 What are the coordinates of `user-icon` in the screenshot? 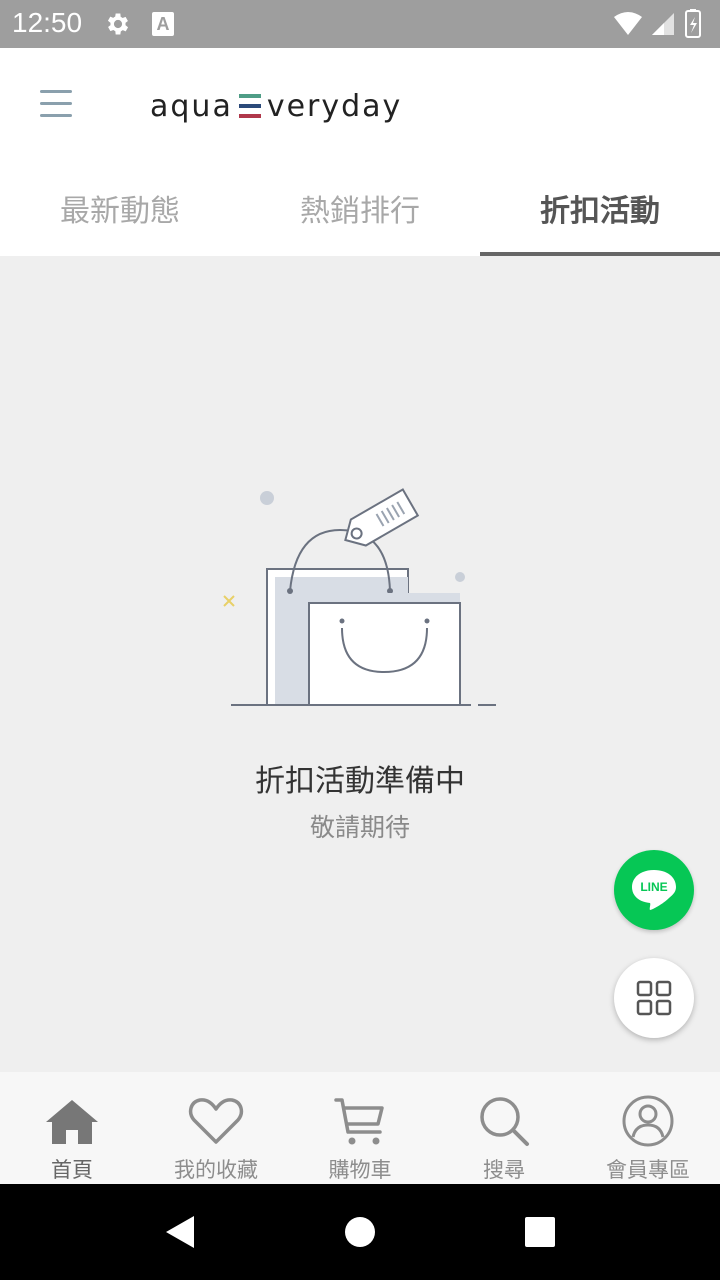 It's located at (648, 1121).